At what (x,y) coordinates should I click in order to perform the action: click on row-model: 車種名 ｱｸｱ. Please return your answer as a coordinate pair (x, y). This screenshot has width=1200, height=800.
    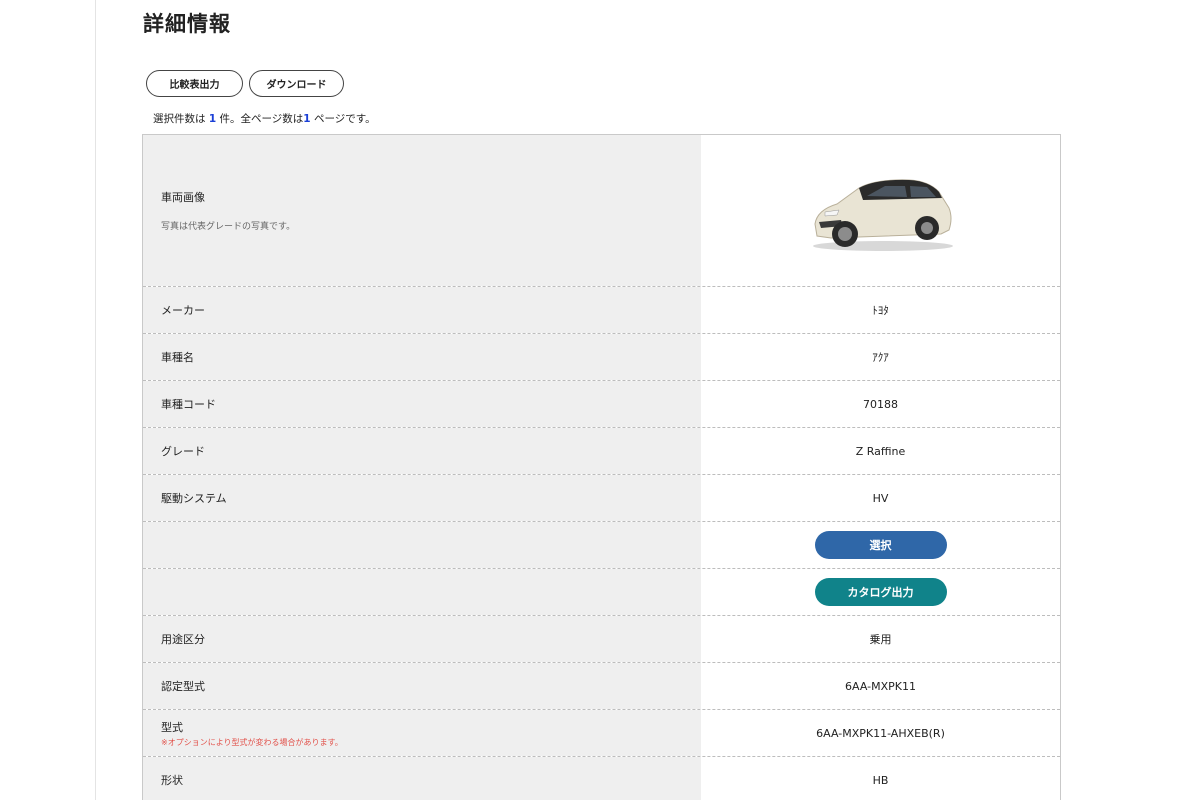
    Looking at the image, I should click on (601, 357).